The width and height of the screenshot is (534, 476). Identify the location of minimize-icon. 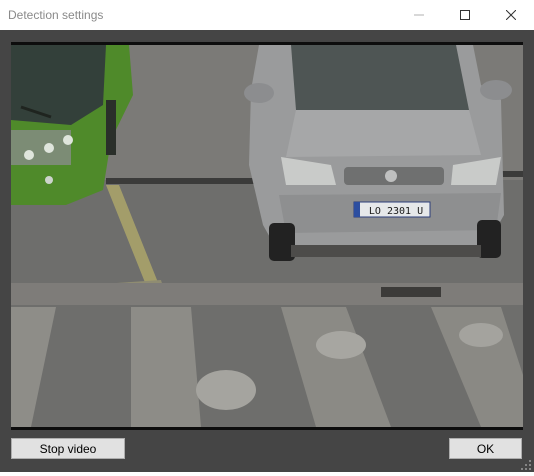
(419, 15).